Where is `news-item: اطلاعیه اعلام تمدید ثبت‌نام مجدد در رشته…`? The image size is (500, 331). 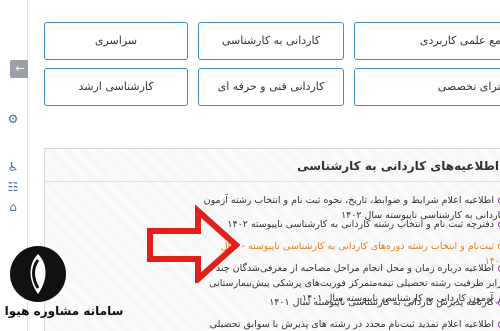 news-item: اطلاعیه اعلام تمدید ثبت‌نام مجدد در رشته… is located at coordinates (352, 324).